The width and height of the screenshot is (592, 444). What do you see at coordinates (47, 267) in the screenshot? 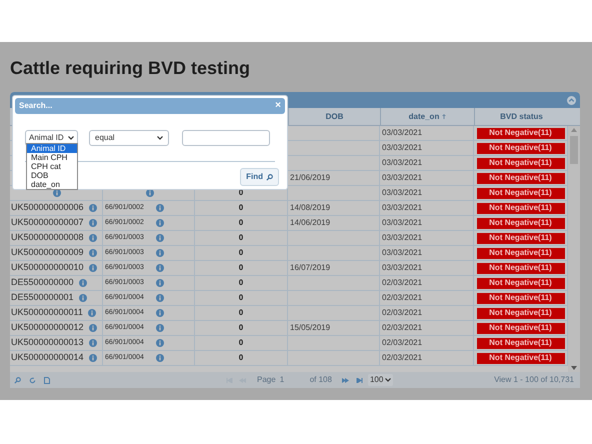
I see `table-cell-text: UK500000000010` at bounding box center [47, 267].